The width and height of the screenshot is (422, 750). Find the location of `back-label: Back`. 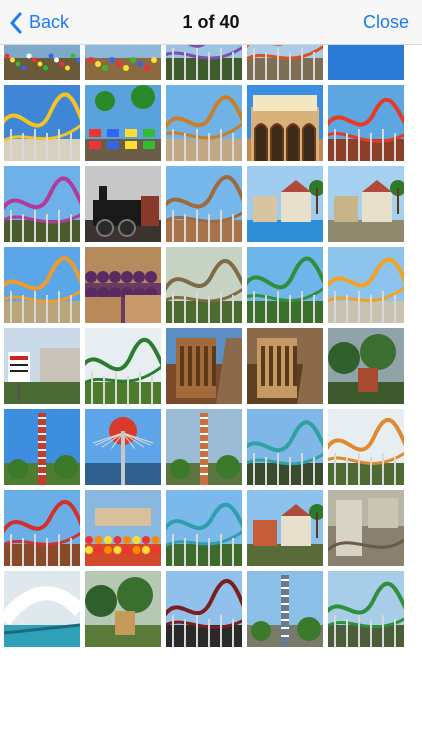

back-label: Back is located at coordinates (49, 22).